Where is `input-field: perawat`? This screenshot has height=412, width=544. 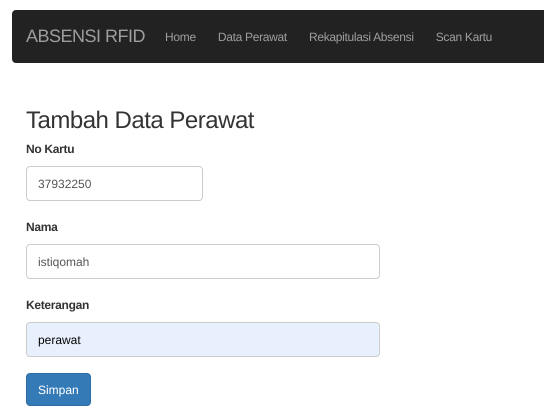
input-field: perawat is located at coordinates (203, 339).